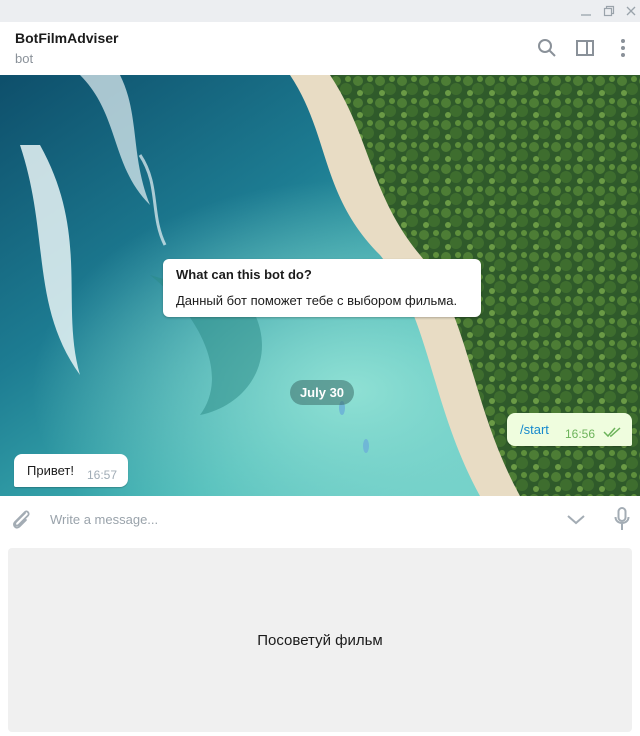  I want to click on close-icon, so click(631, 11).